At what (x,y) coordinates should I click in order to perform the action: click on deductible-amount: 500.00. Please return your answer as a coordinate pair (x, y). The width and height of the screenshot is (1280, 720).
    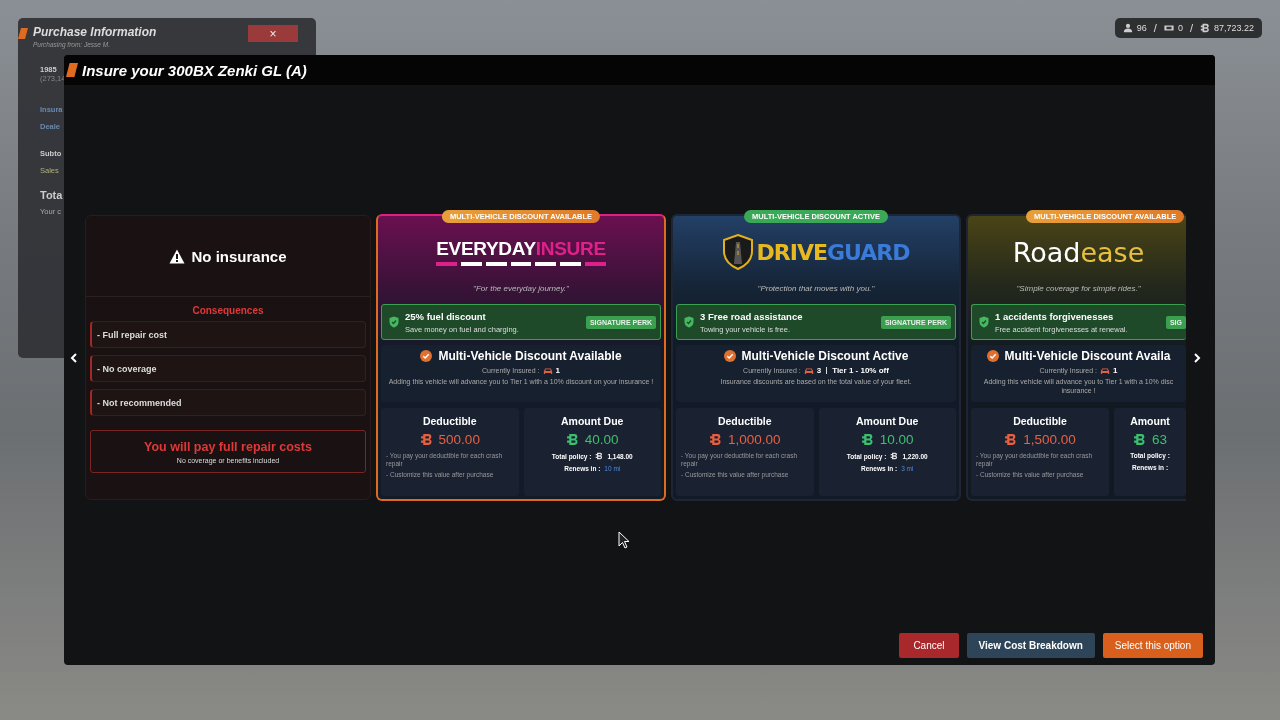
    Looking at the image, I should click on (459, 439).